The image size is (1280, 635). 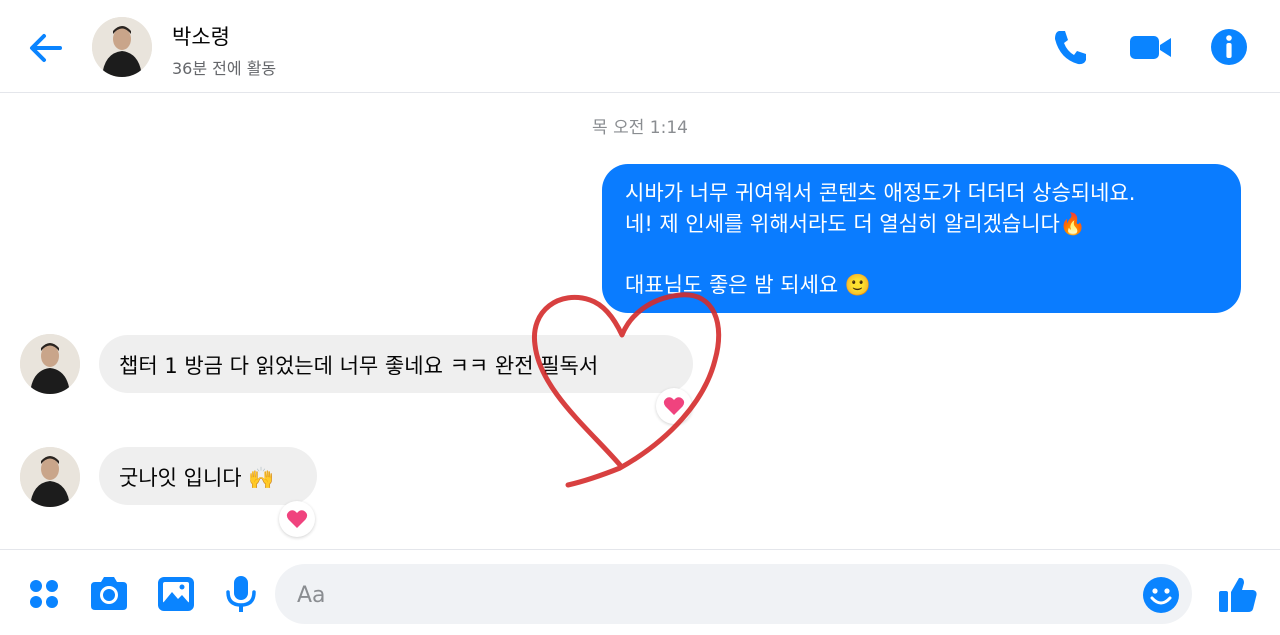 What do you see at coordinates (707, 595) in the screenshot?
I see `message-input` at bounding box center [707, 595].